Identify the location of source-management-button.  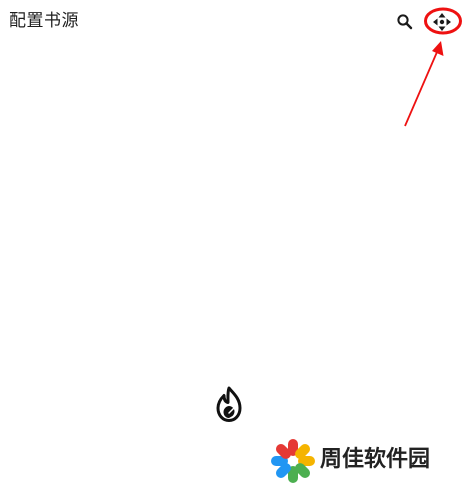
(442, 22).